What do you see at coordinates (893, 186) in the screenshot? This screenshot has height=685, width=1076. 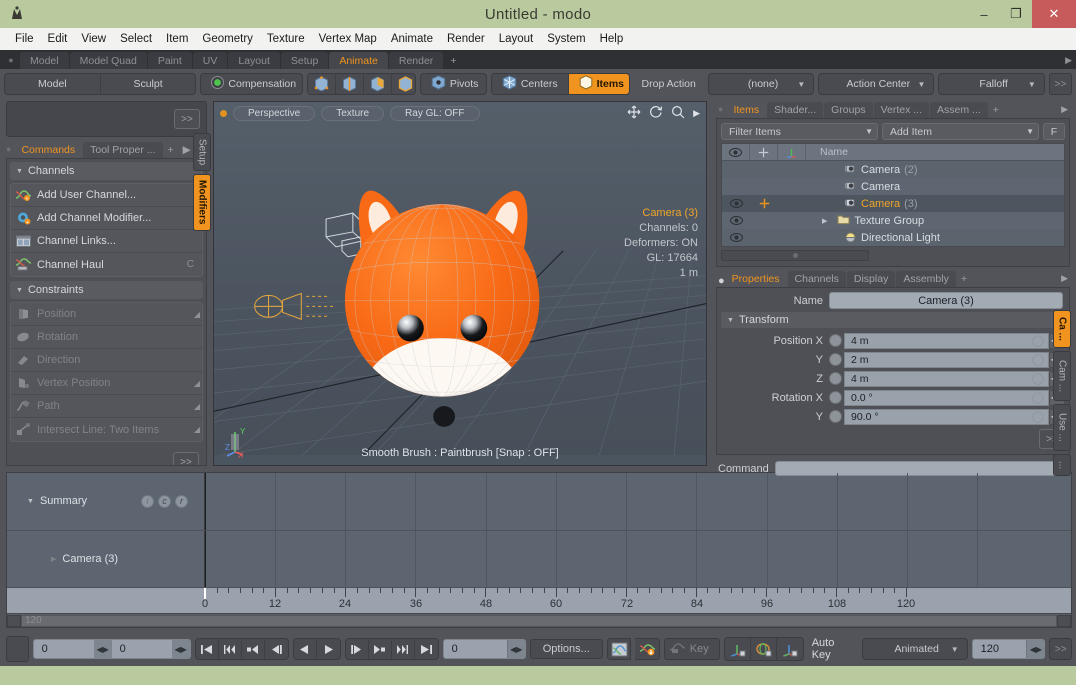 I see `table-row: Camera` at bounding box center [893, 186].